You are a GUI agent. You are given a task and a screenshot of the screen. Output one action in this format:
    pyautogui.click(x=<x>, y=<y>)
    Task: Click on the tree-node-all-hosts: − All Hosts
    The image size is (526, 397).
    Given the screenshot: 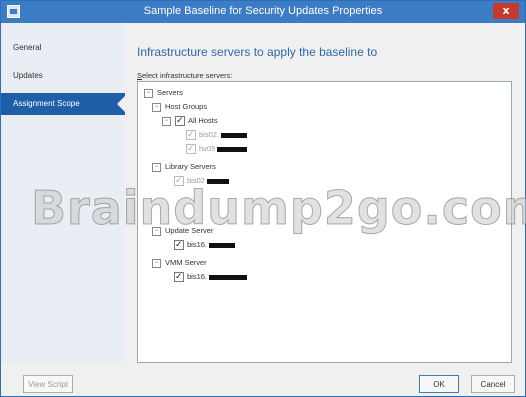 What is the action you would take?
    pyautogui.click(x=190, y=120)
    